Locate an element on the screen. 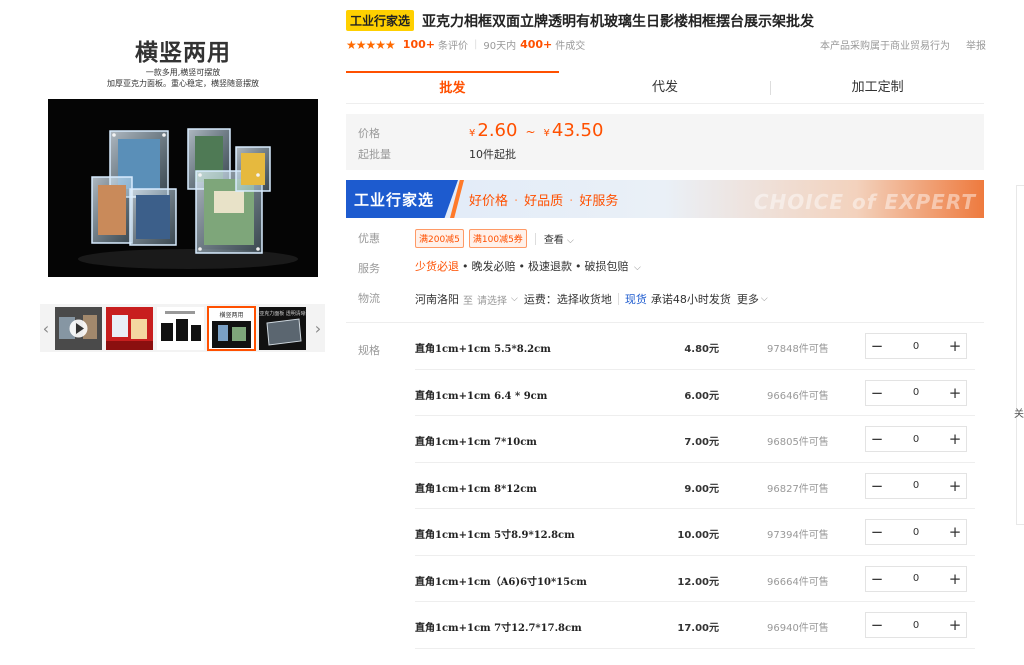 This screenshot has width=1024, height=665. logistics-more-chevron-icon: ⌵ is located at coordinates (764, 299).